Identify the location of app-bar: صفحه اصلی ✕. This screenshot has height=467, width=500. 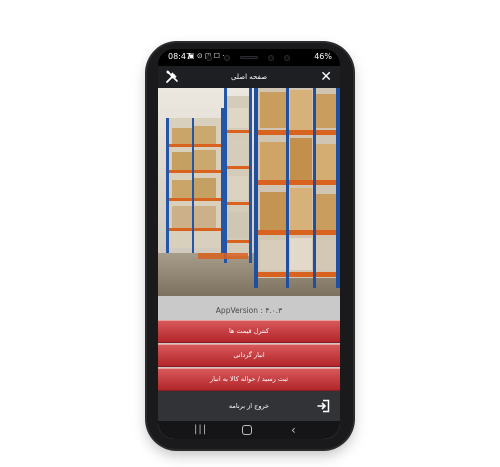
(249, 77).